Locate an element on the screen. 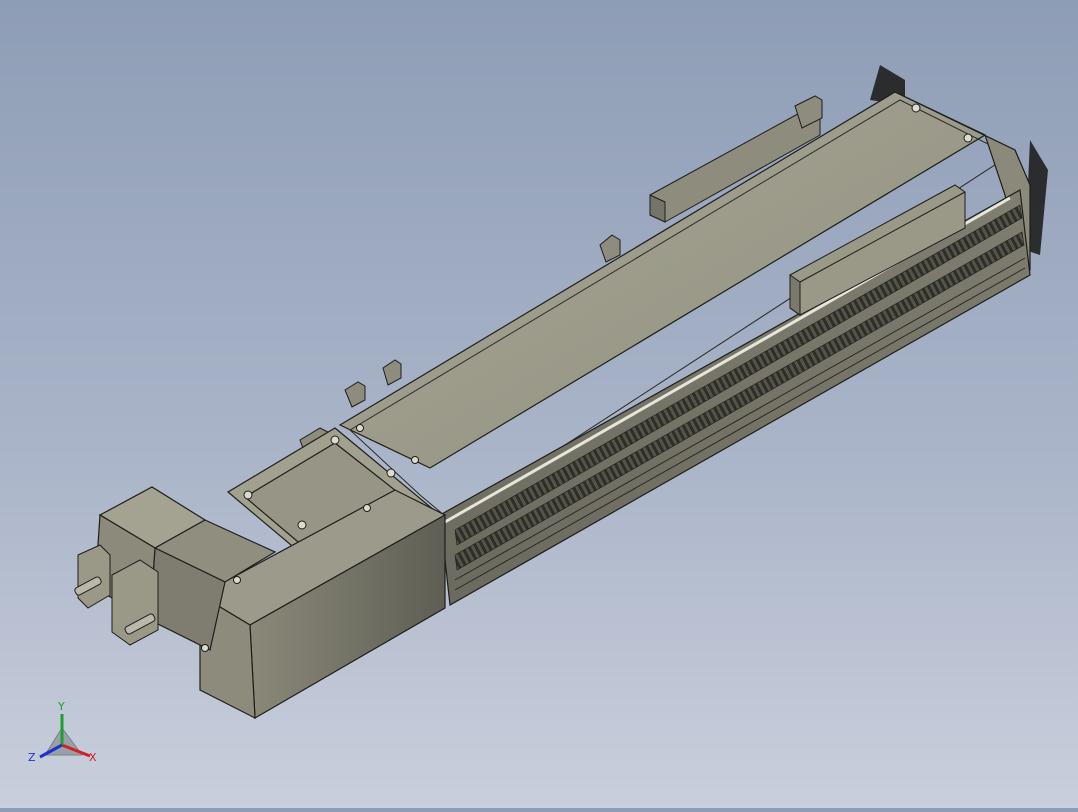  y-axis-label: Y is located at coordinates (61, 706).